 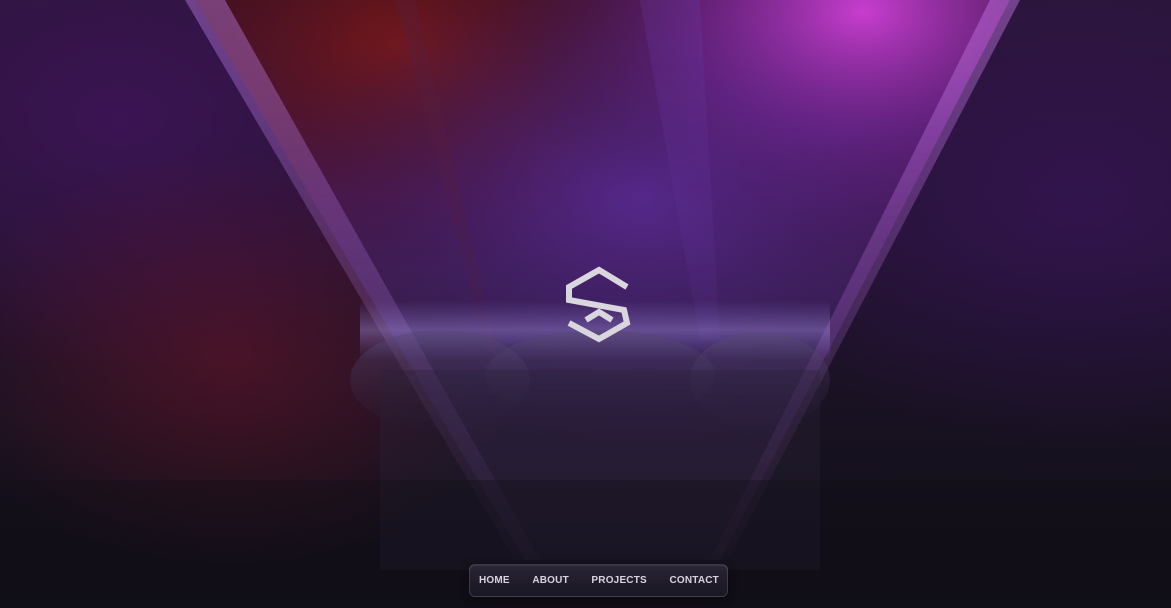 What do you see at coordinates (550, 580) in the screenshot?
I see `nav-about-link: ABOUT` at bounding box center [550, 580].